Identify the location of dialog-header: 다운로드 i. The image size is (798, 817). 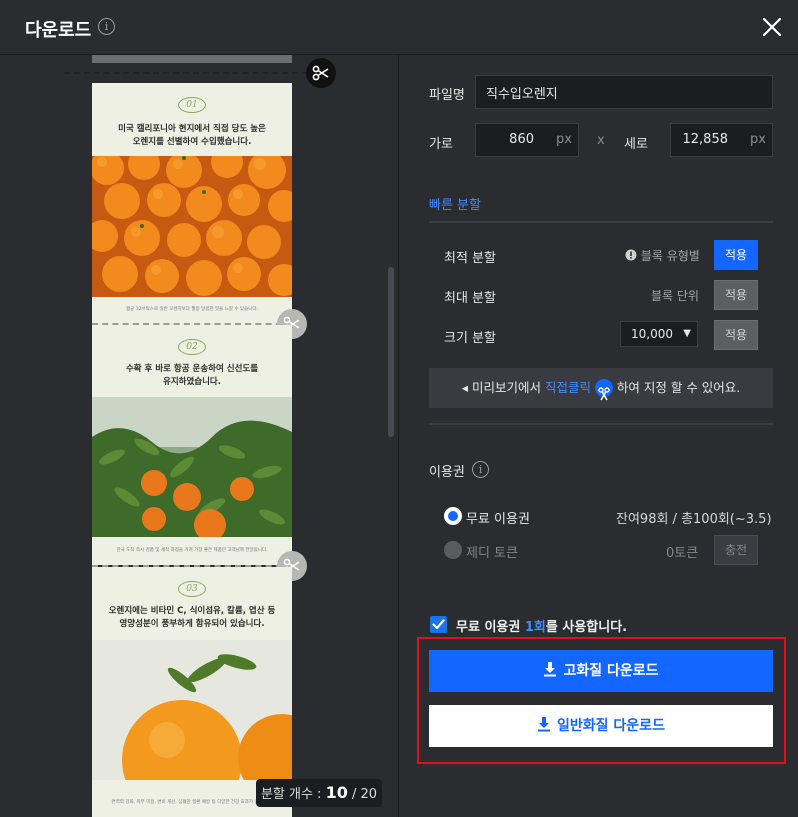
(399, 27).